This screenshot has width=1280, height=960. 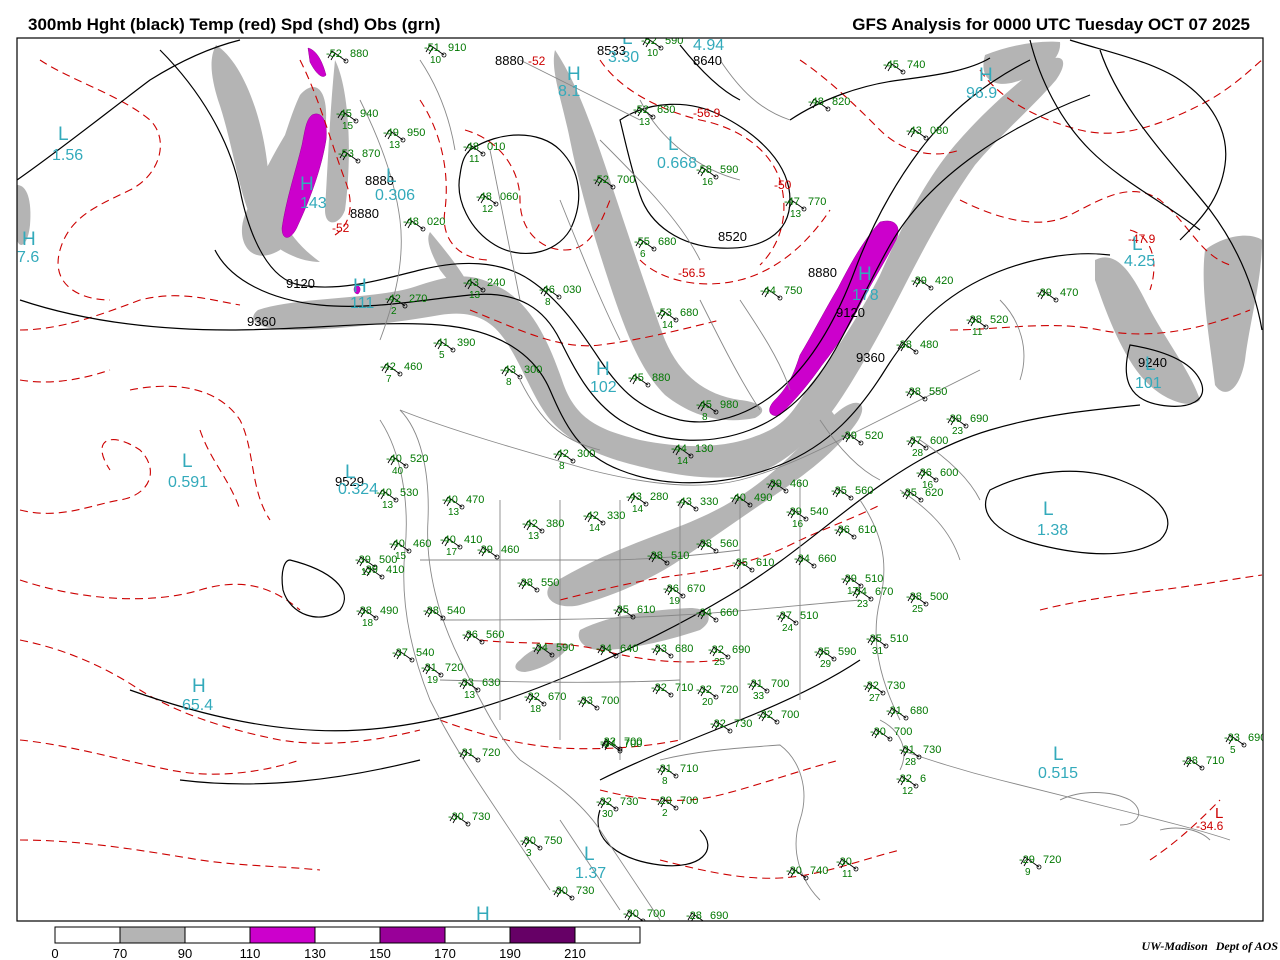 I want to click on obs-depression: 17, so click(x=452, y=552).